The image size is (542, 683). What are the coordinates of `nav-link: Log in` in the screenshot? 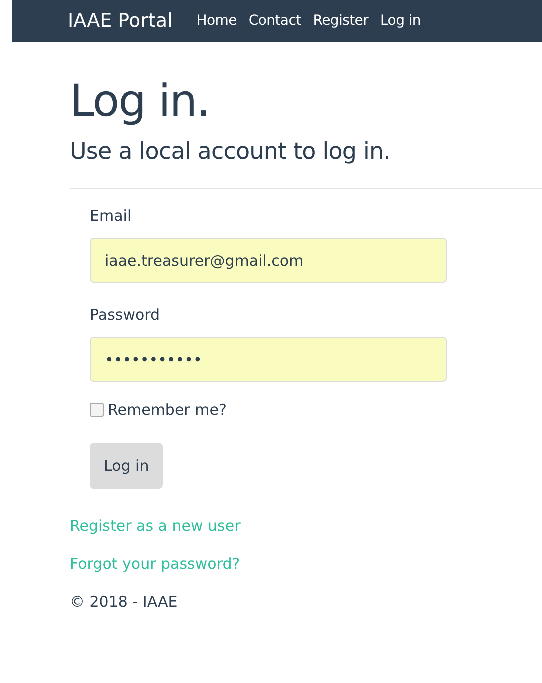 It's located at (400, 21).